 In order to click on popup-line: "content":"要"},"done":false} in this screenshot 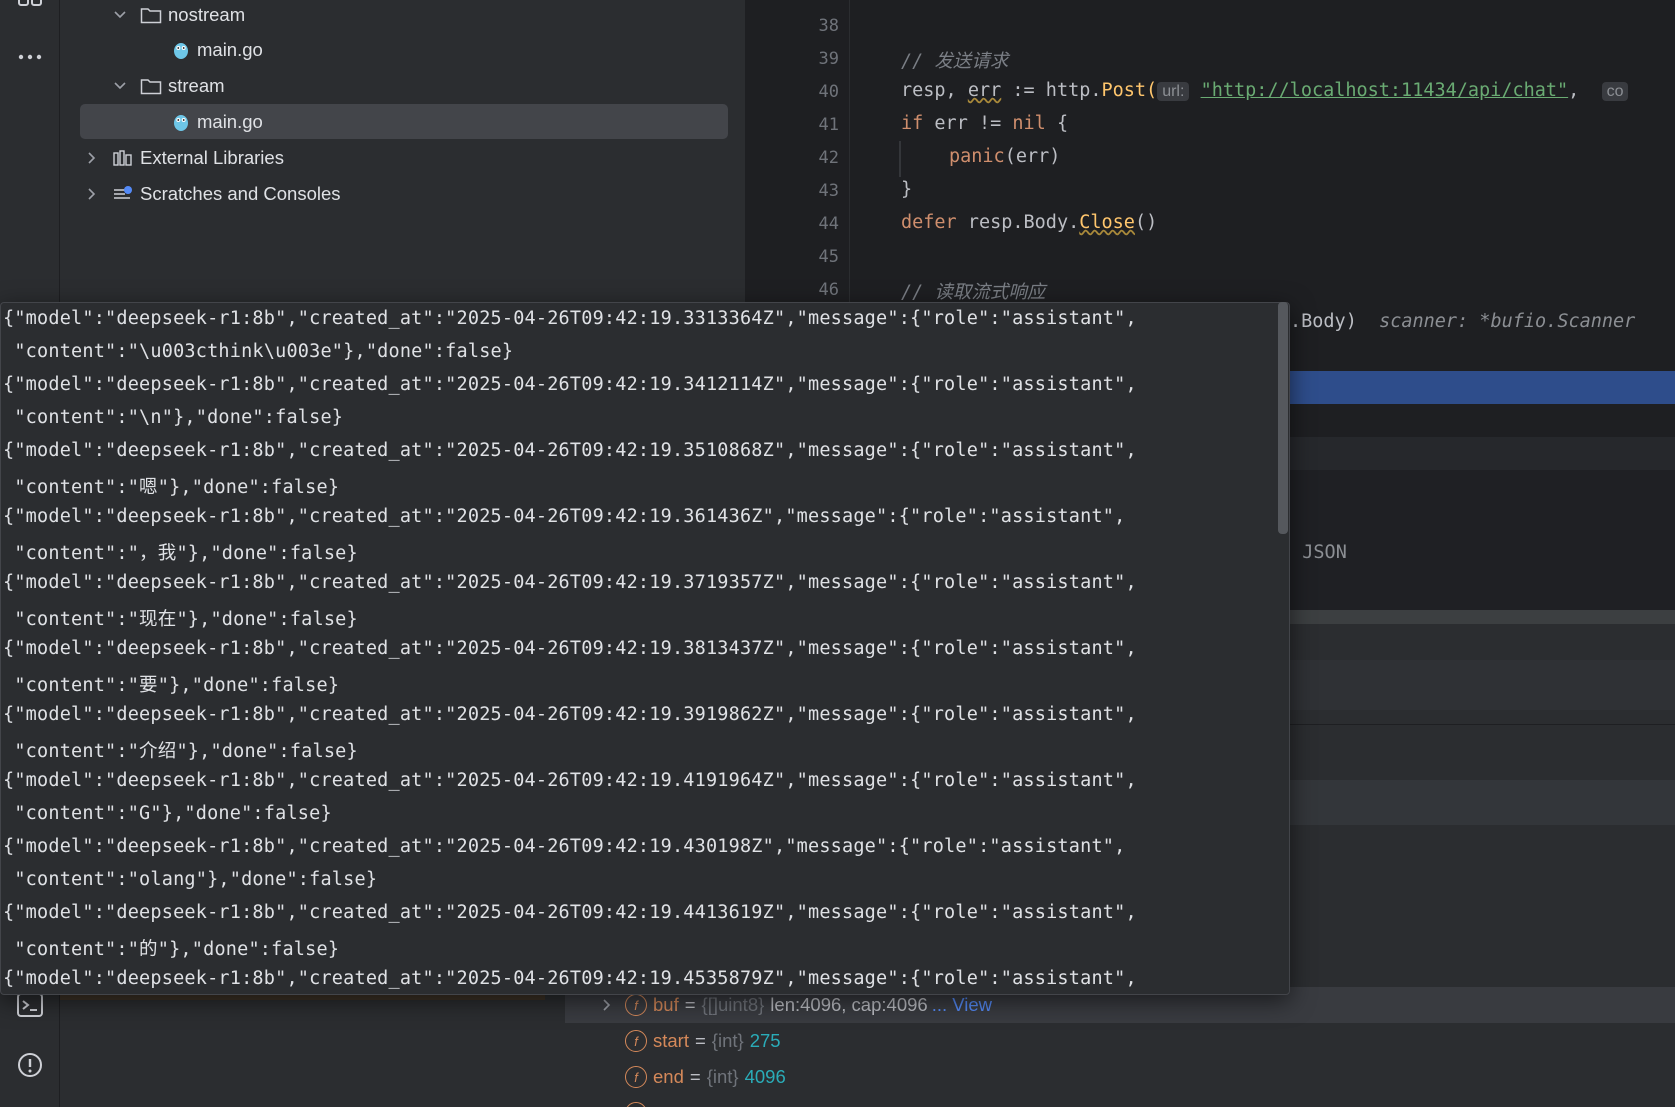, I will do `click(171, 685)`.